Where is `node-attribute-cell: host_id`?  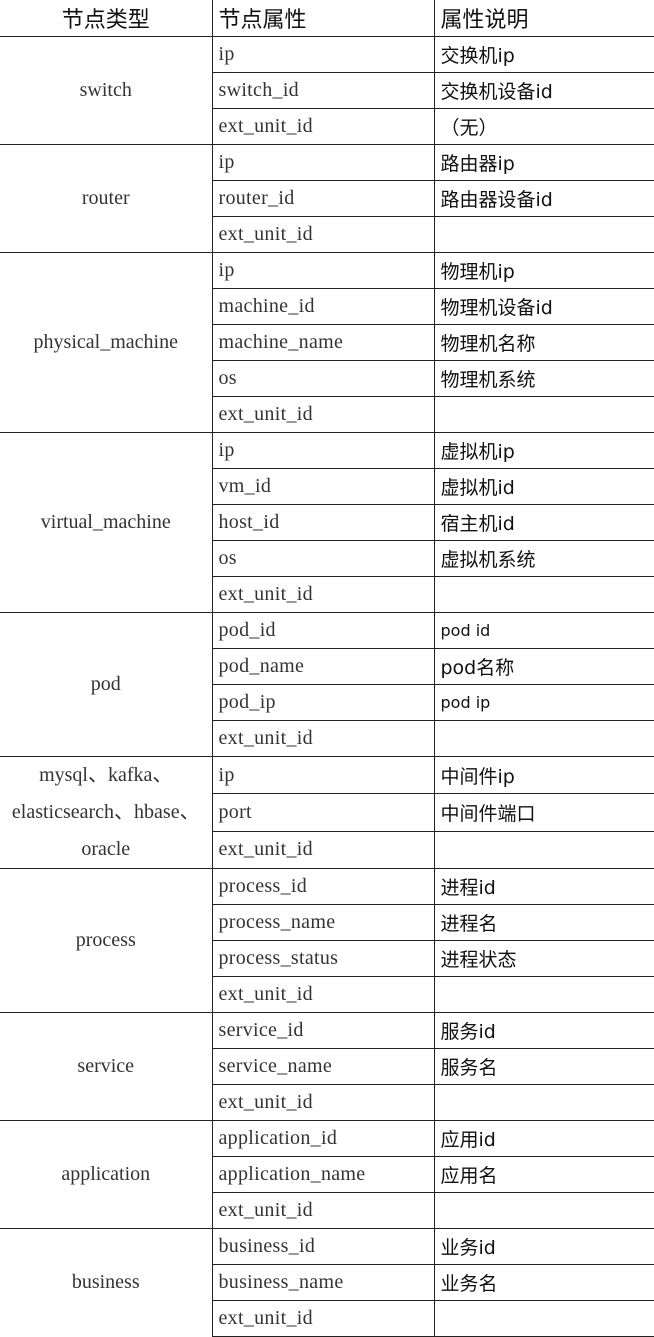
node-attribute-cell: host_id is located at coordinates (322, 522).